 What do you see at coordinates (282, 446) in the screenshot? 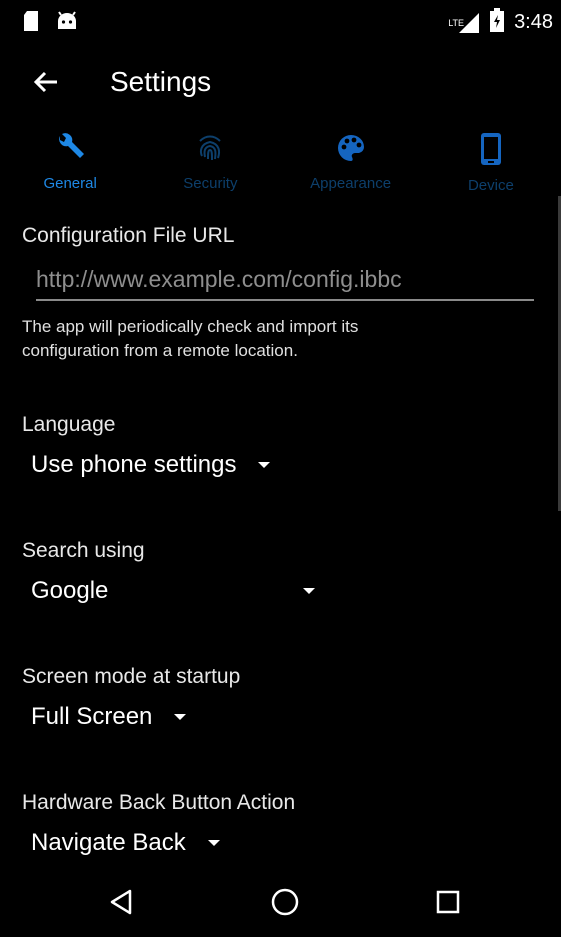
I see `language-section: Language Use phone settings` at bounding box center [282, 446].